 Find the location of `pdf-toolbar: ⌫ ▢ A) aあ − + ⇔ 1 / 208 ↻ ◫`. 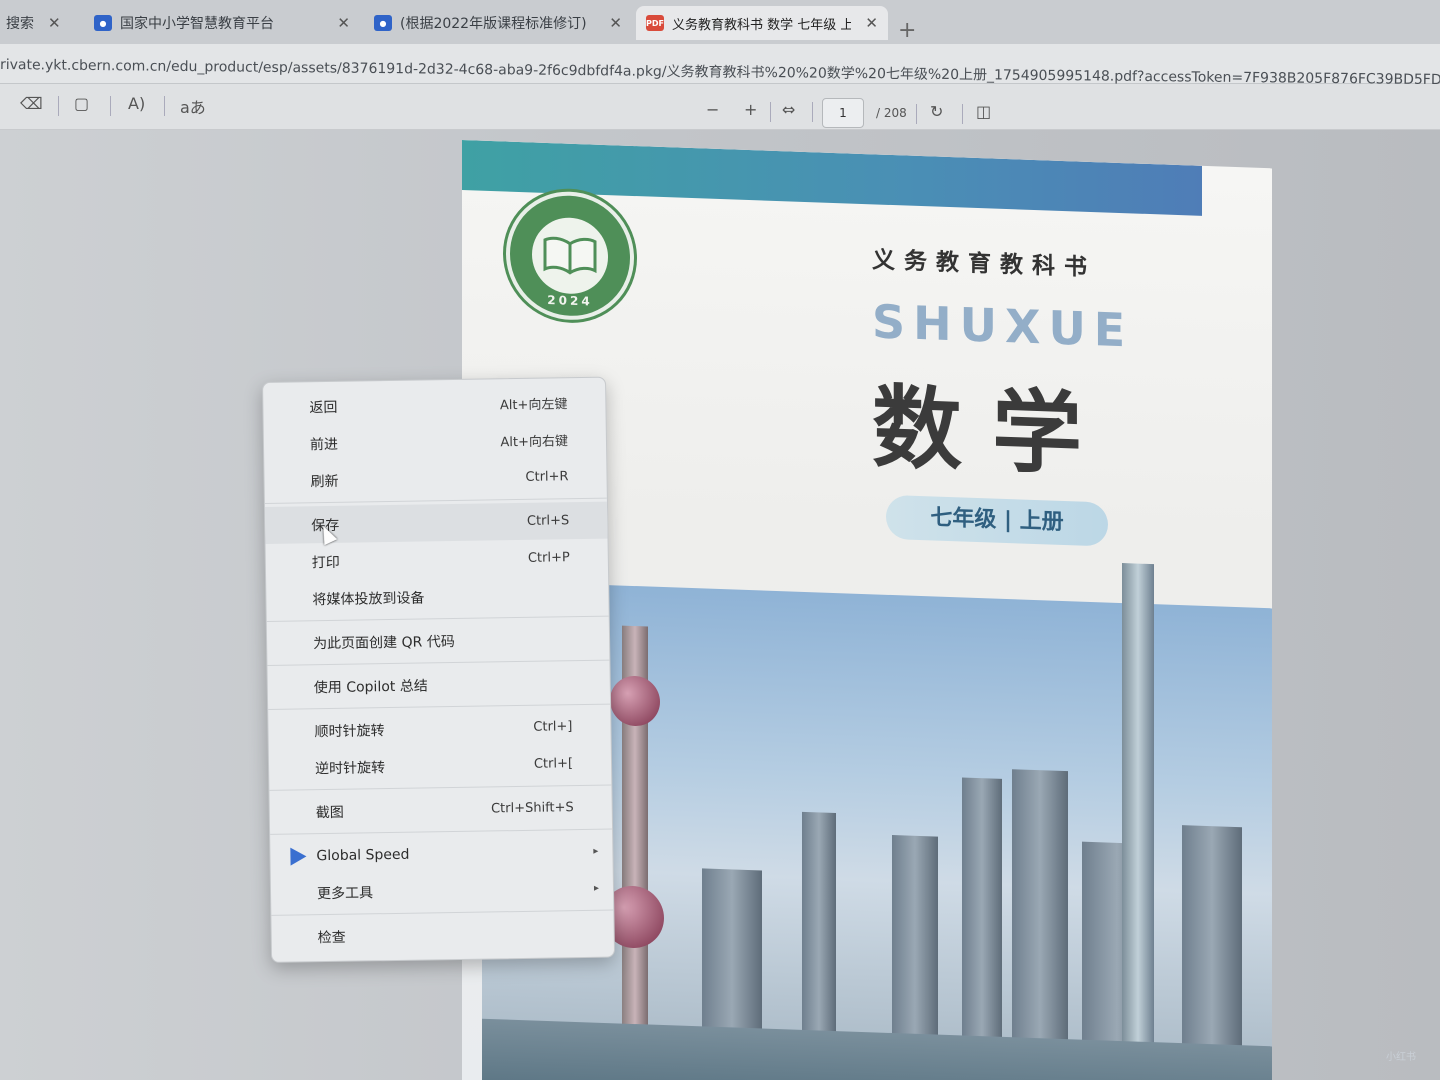

pdf-toolbar: ⌫ ▢ A) aあ − + ⇔ 1 / 208 ↻ ◫ is located at coordinates (720, 107).